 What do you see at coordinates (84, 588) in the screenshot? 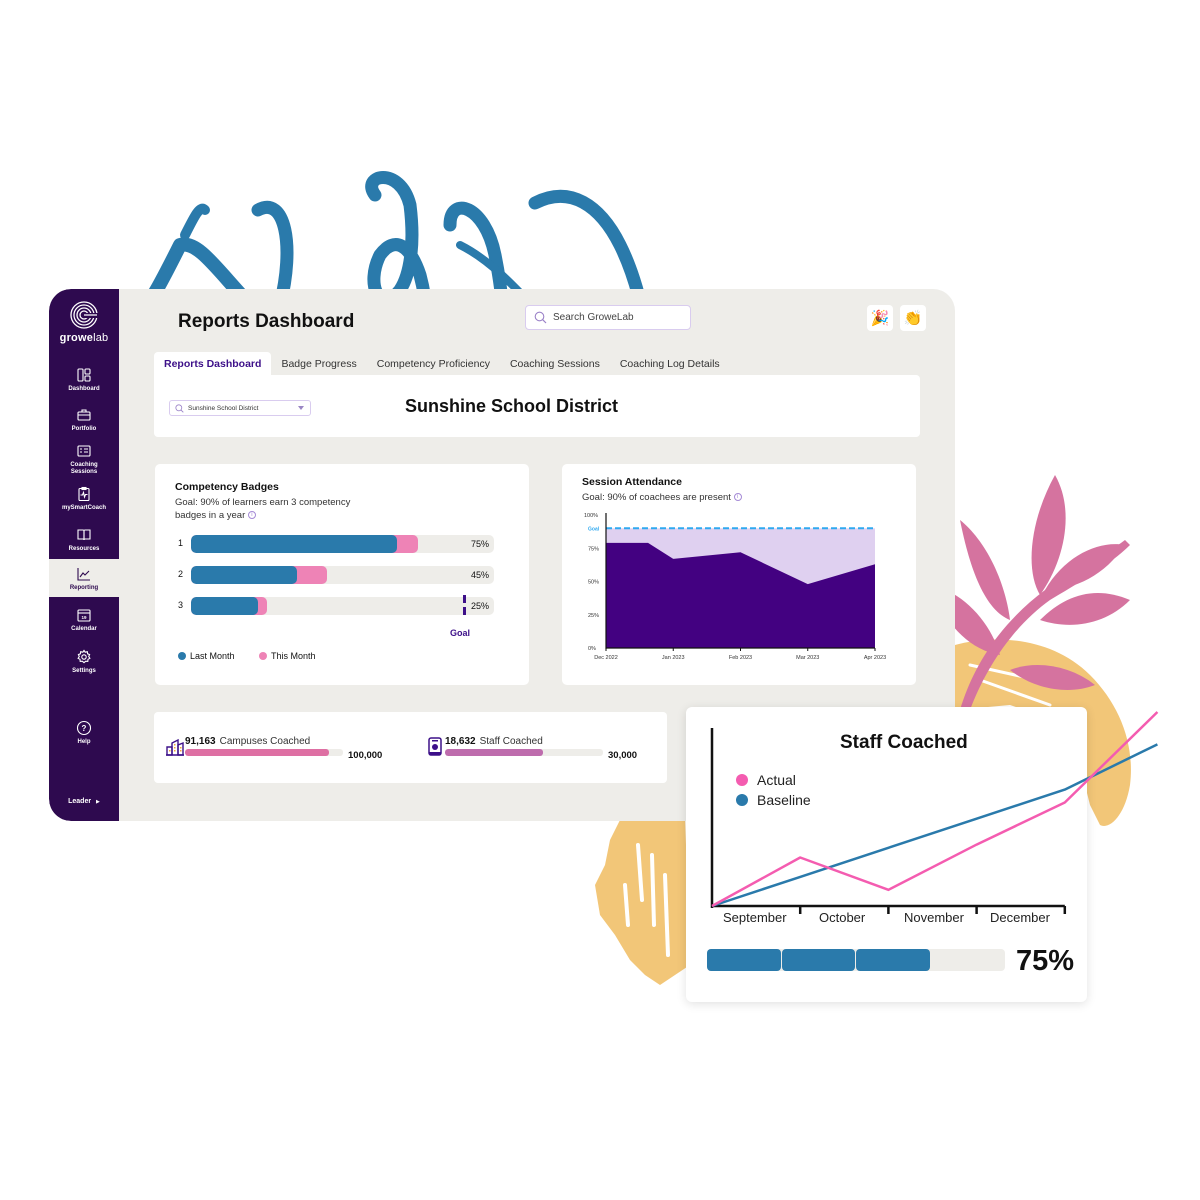
I see `sidebar-item-label: Reporting` at bounding box center [84, 588].